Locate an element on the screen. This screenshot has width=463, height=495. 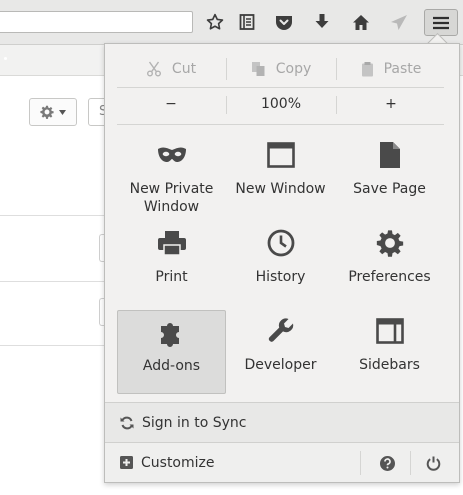
copy-label: Copy is located at coordinates (293, 69).